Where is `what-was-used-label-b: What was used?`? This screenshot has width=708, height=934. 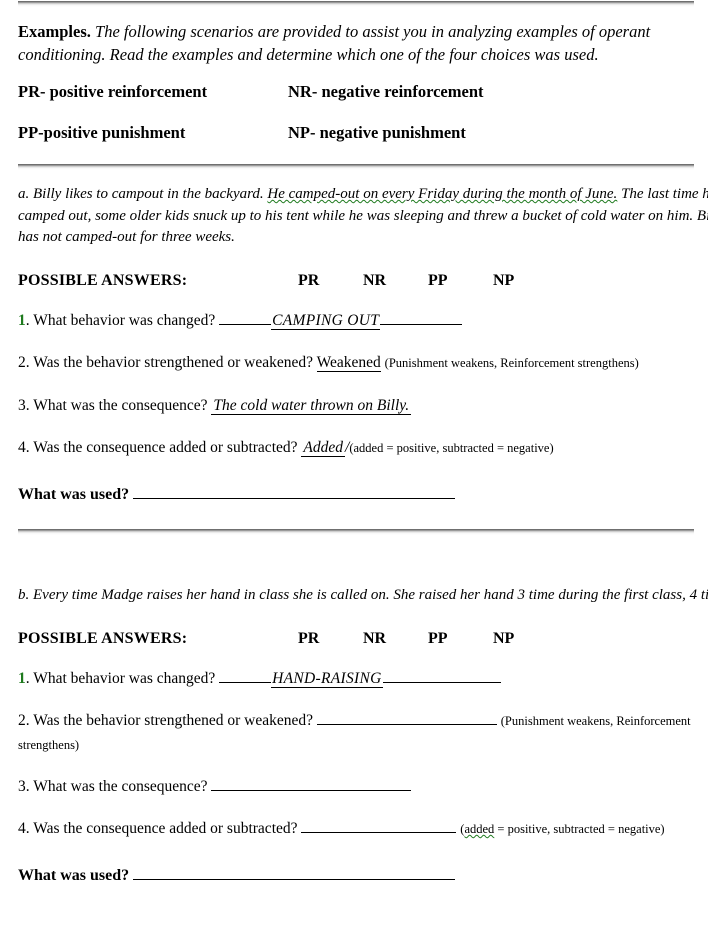 what-was-used-label-b: What was used? is located at coordinates (74, 876).